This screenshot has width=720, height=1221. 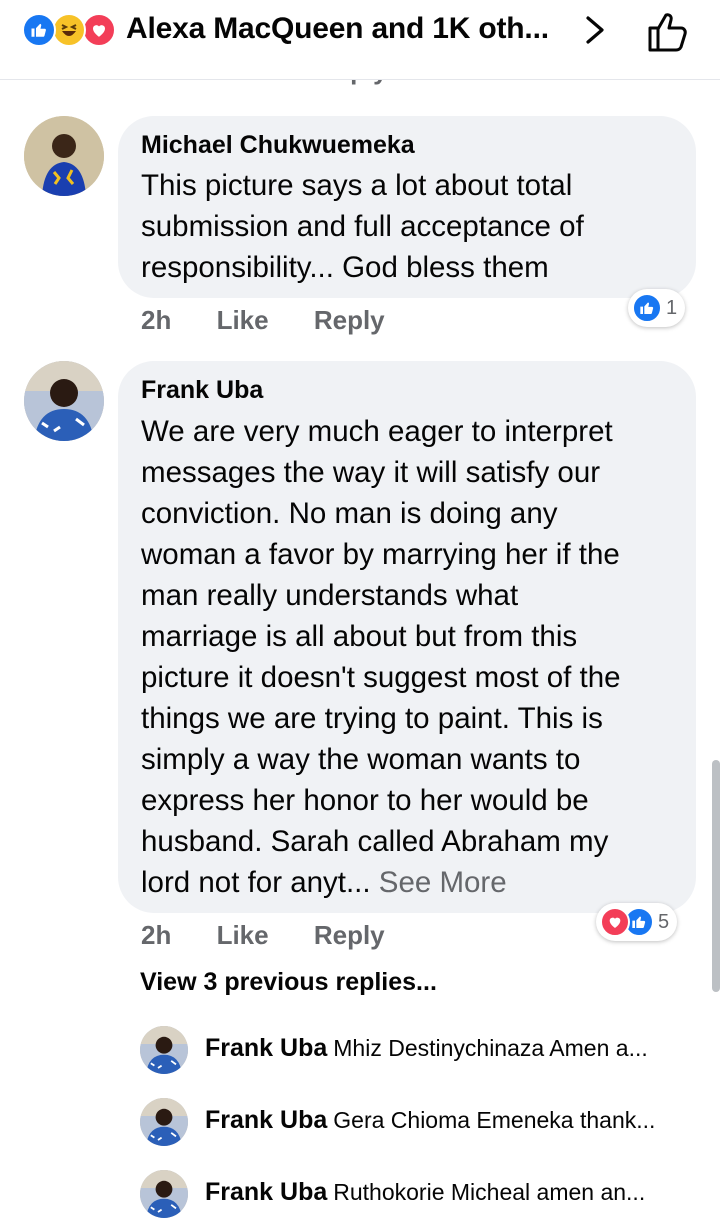 I want to click on see-more-link: See More, so click(x=443, y=882).